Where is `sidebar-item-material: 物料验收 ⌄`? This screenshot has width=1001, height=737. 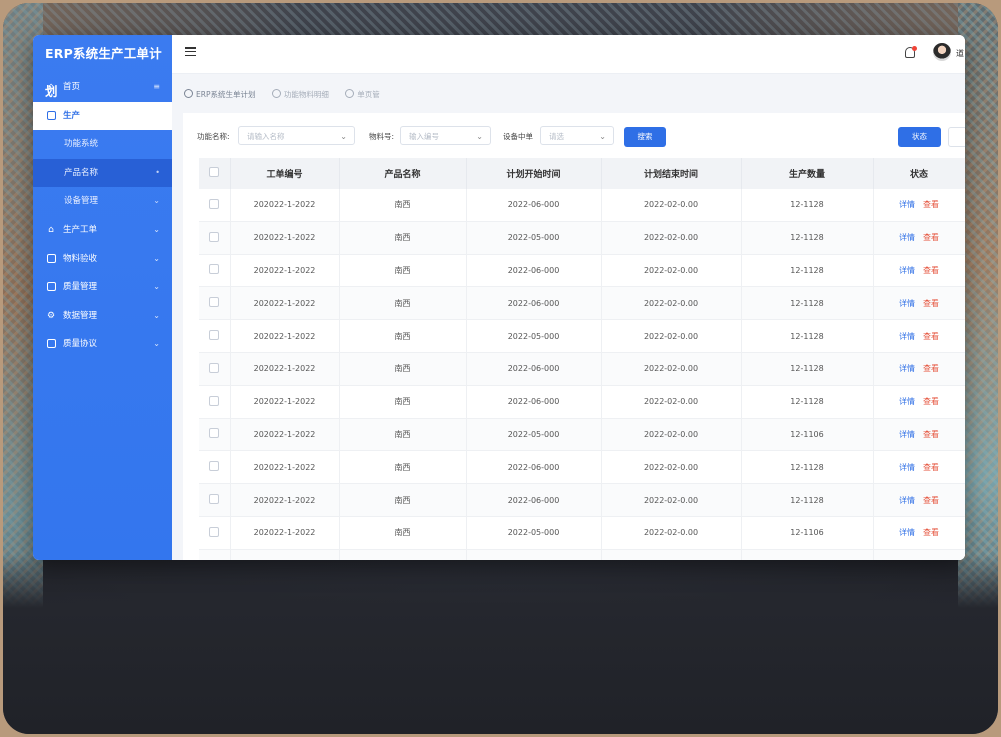
sidebar-item-material: 物料验收 ⌄ is located at coordinates (102, 259).